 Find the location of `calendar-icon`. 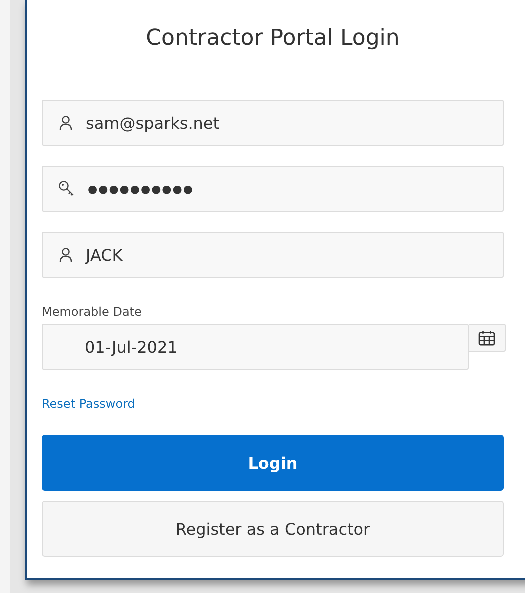

calendar-icon is located at coordinates (487, 338).